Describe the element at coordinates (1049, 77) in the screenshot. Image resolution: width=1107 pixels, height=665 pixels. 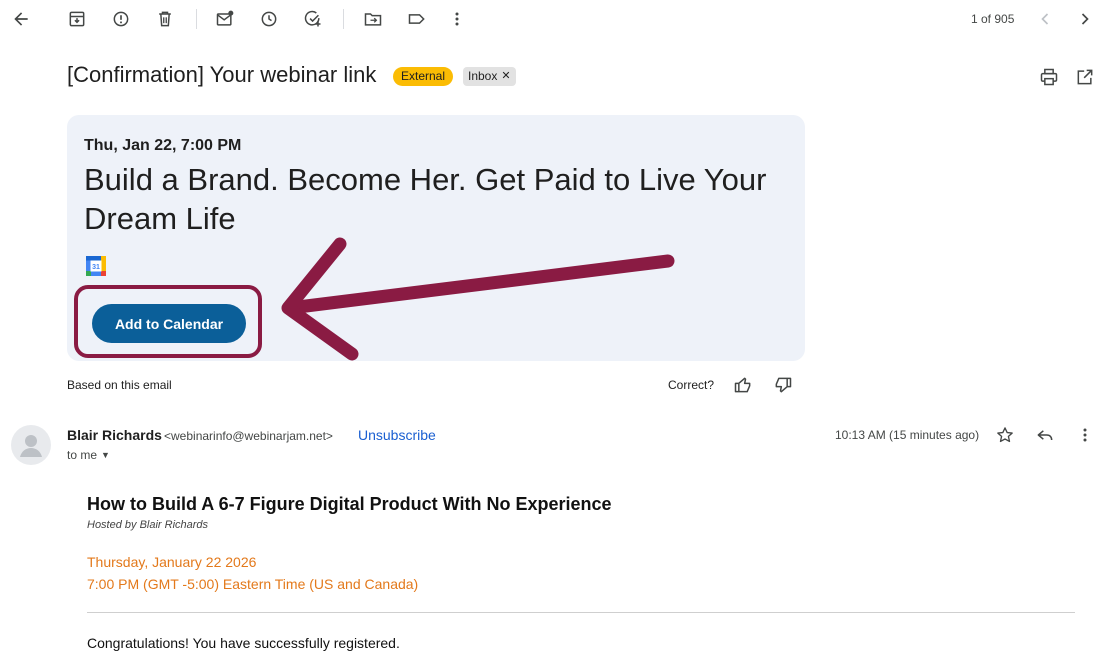
I see `print-icon` at that location.